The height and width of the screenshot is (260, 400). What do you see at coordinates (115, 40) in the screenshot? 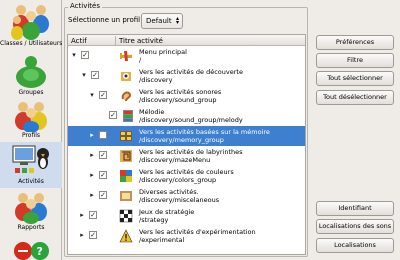
I see `header-divider` at bounding box center [115, 40].